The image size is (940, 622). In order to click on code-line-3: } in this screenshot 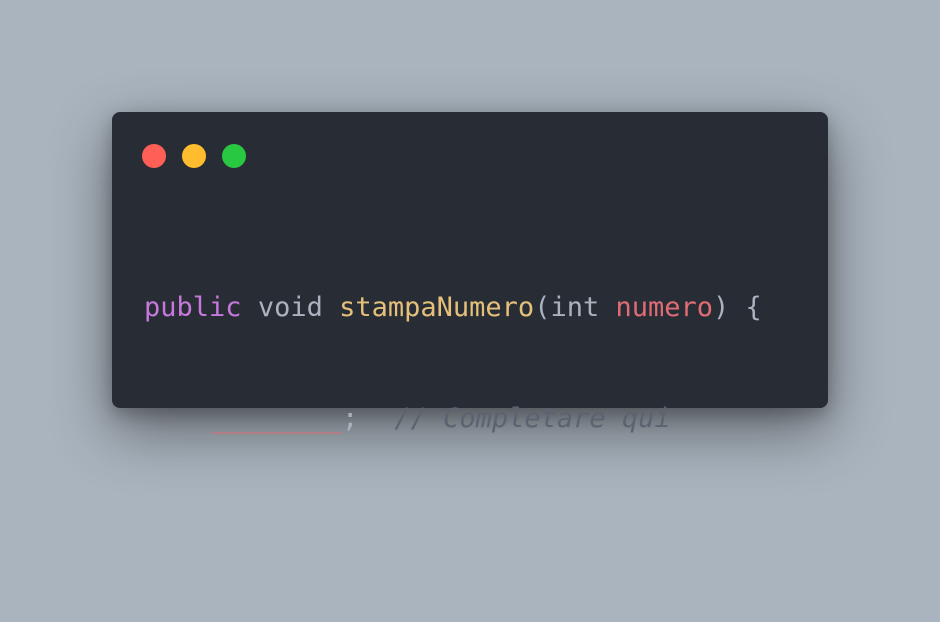, I will do `click(453, 529)`.